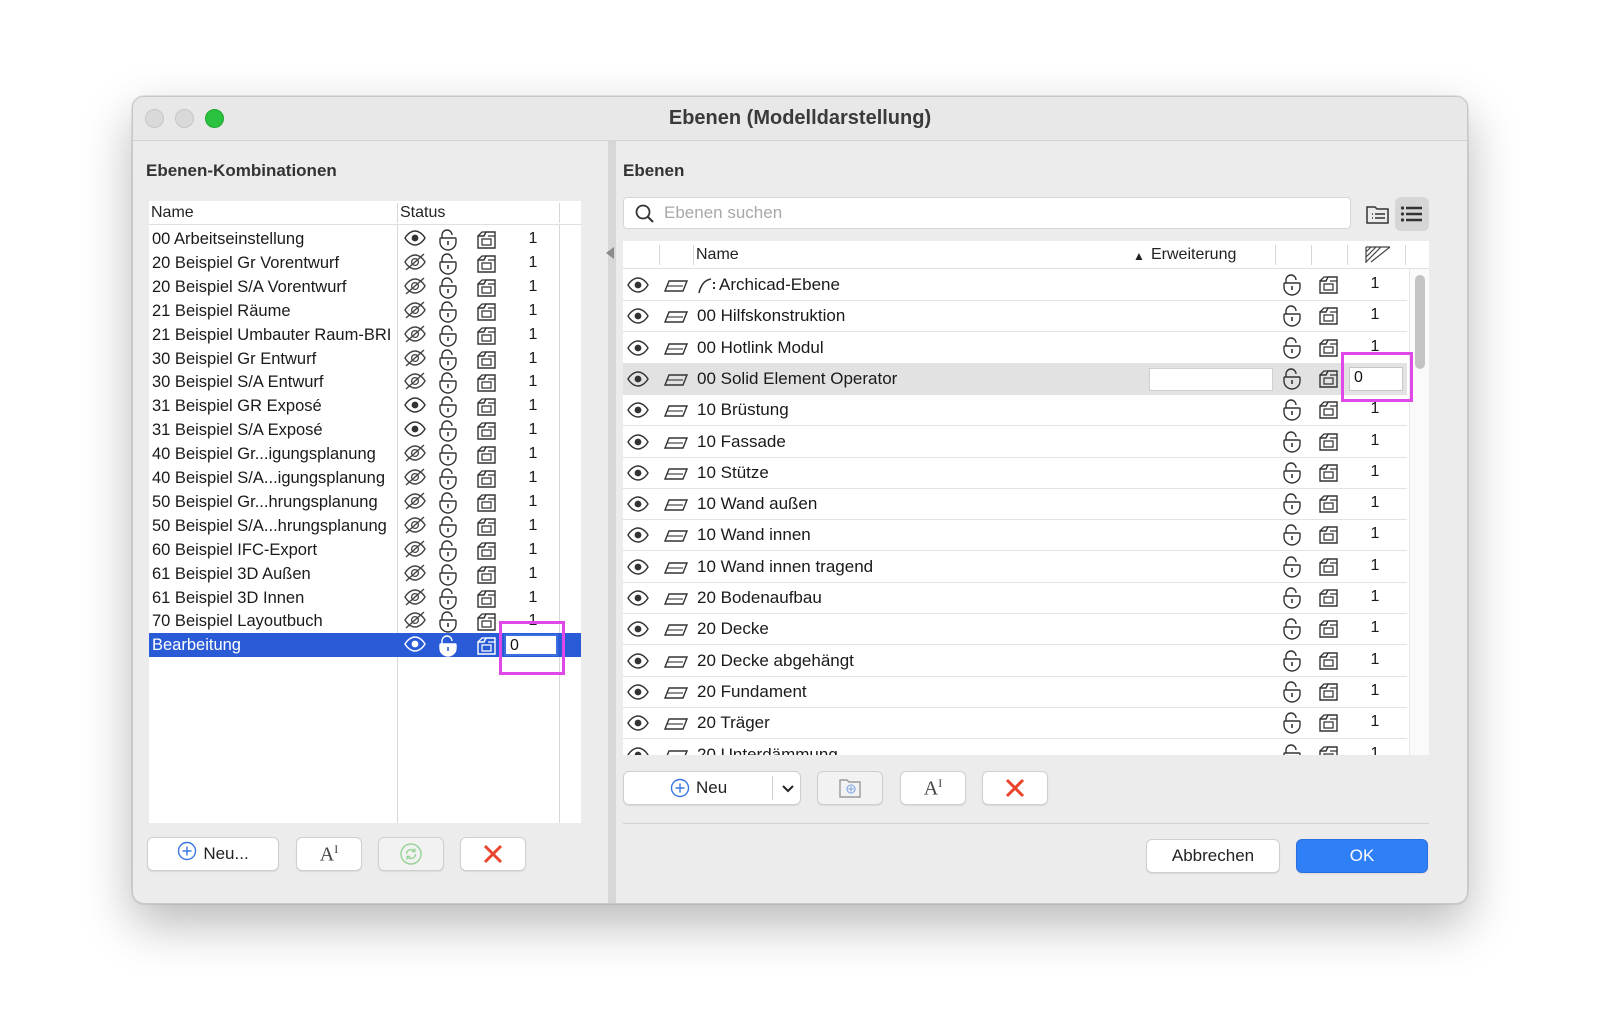 This screenshot has width=1600, height=1009. I want to click on update-combination-button, so click(411, 854).